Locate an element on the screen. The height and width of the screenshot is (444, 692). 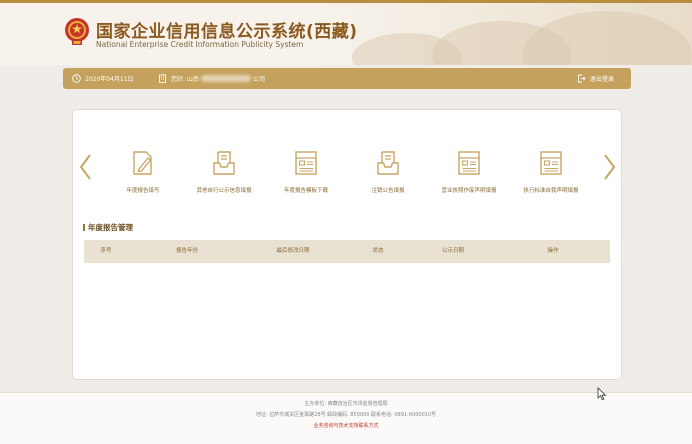
date-text: 2020年04月11日 is located at coordinates (109, 79).